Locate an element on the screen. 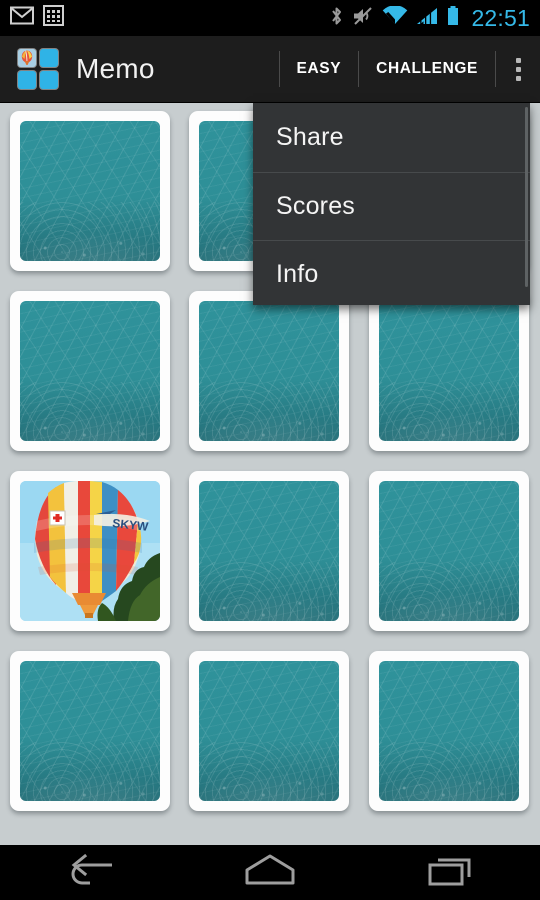  menu-scrollbar is located at coordinates (526, 197).